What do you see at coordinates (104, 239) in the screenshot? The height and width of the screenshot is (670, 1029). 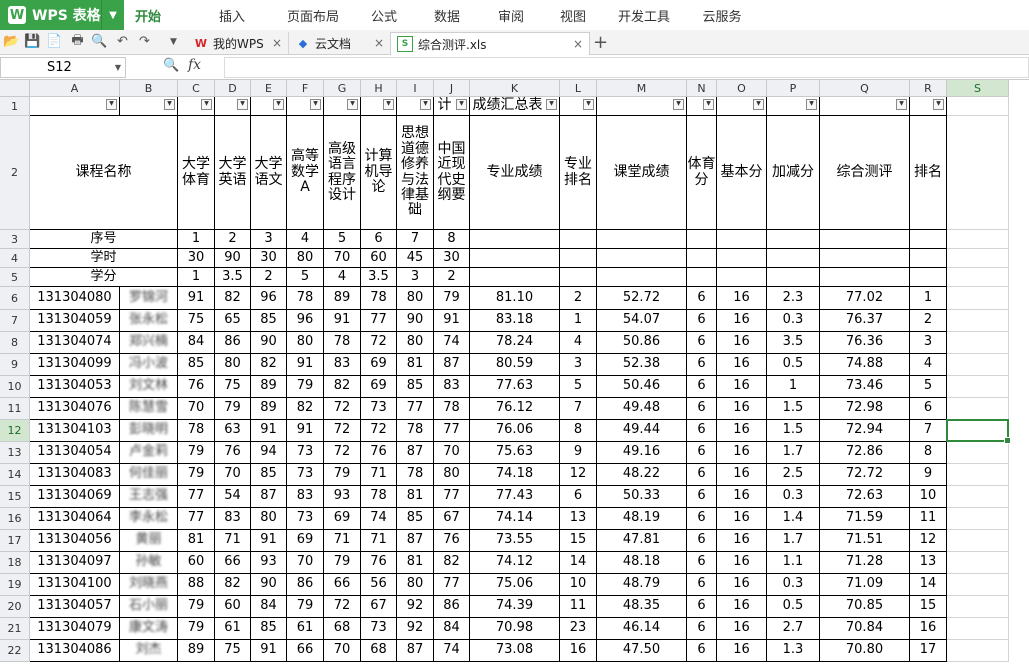 I see `info-row-label: 序号` at bounding box center [104, 239].